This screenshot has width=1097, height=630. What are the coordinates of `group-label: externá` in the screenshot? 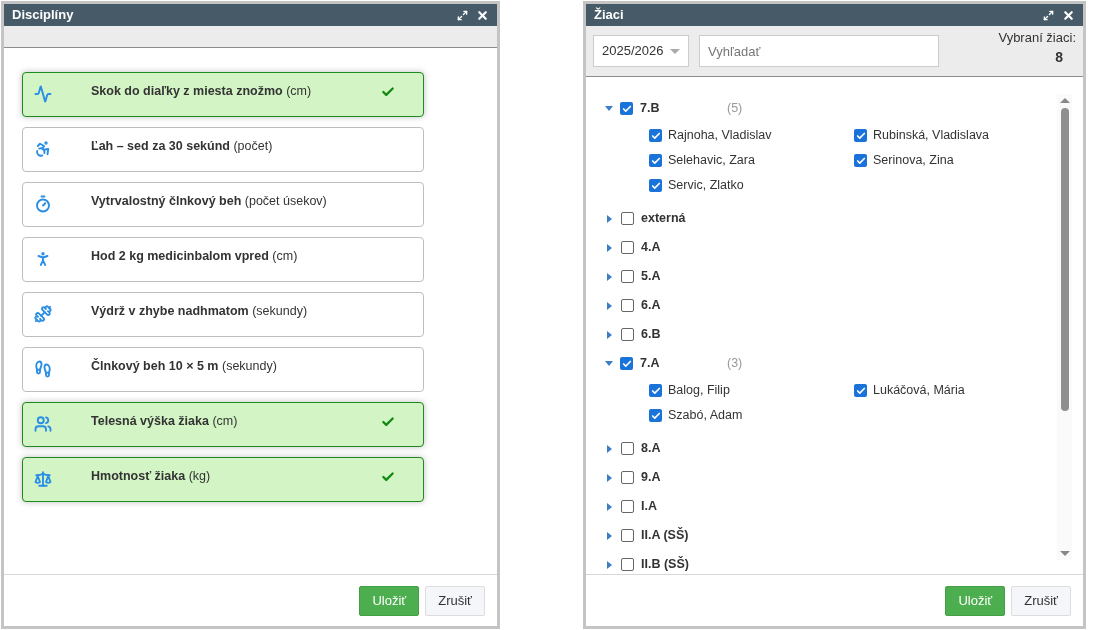 It's located at (664, 219).